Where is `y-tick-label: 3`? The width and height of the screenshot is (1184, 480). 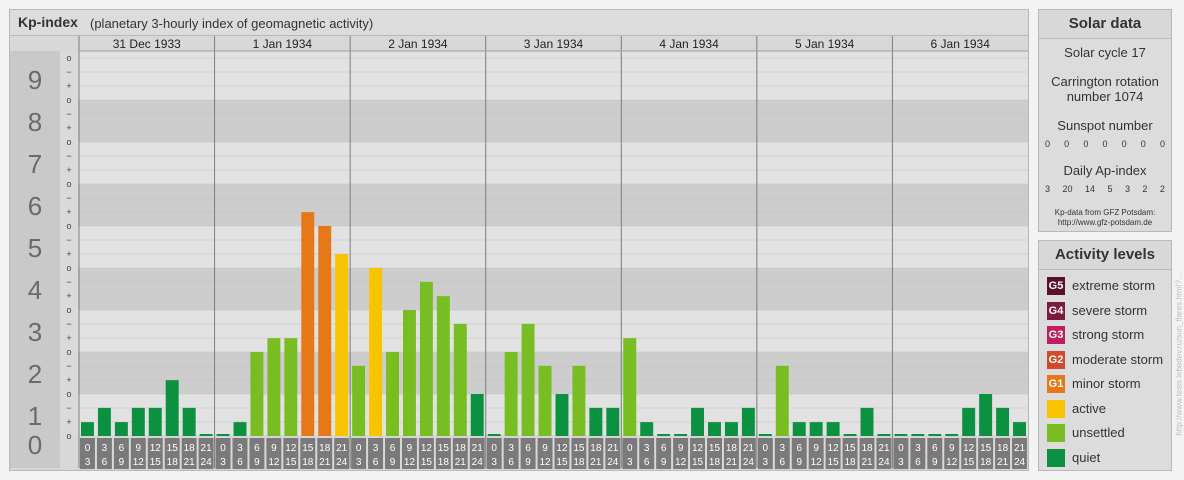
y-tick-label: 3 is located at coordinates (35, 332).